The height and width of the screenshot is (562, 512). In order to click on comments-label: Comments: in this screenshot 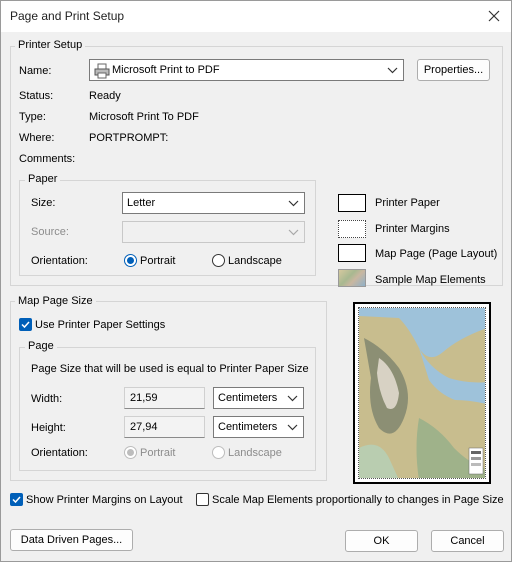, I will do `click(47, 159)`.